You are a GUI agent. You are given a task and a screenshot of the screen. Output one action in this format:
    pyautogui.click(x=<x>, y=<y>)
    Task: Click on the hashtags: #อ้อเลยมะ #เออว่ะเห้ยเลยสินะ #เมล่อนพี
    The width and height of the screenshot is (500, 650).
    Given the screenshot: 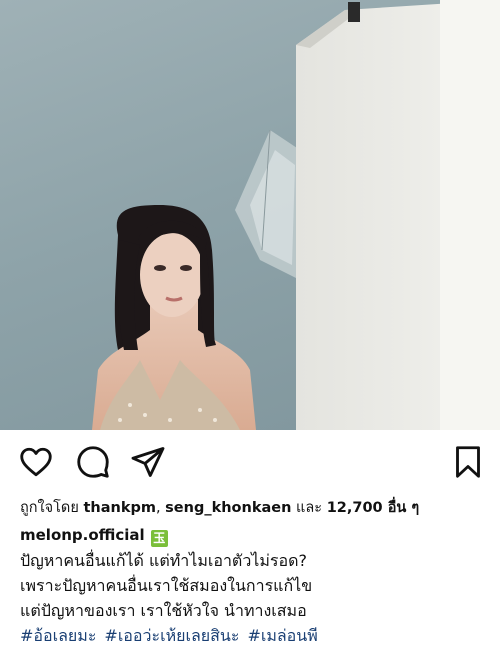 What is the action you would take?
    pyautogui.click(x=173, y=636)
    